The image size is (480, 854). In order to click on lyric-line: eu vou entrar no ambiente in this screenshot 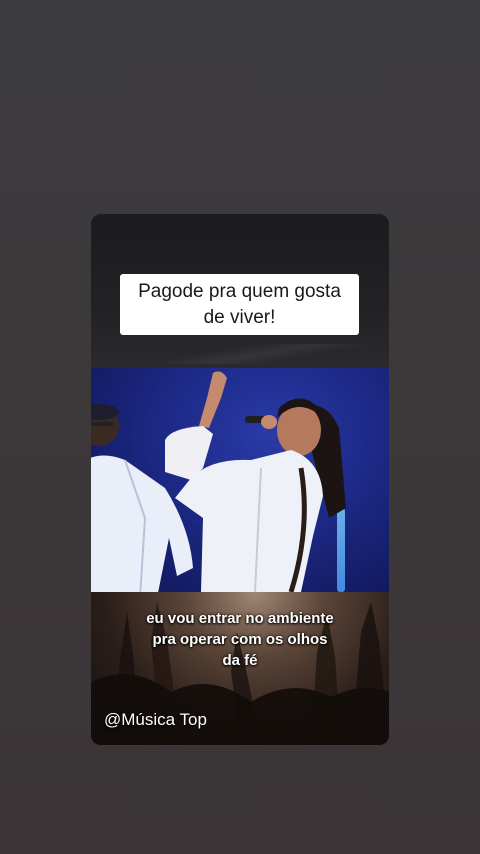, I will do `click(240, 618)`.